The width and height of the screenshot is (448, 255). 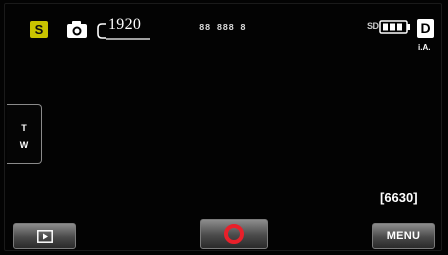 What do you see at coordinates (24, 145) in the screenshot?
I see `zoom-wide-label: W` at bounding box center [24, 145].